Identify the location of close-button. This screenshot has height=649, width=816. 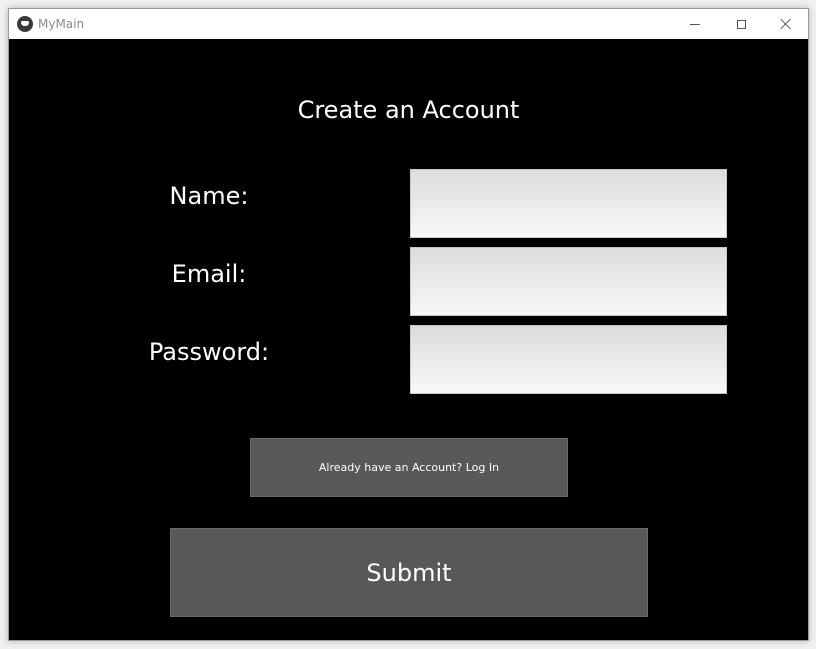
(786, 24).